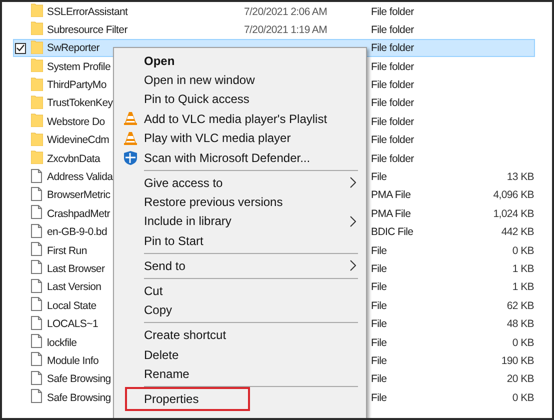 The width and height of the screenshot is (554, 420). What do you see at coordinates (513, 195) in the screenshot?
I see `file-size: 4,096 KB` at bounding box center [513, 195].